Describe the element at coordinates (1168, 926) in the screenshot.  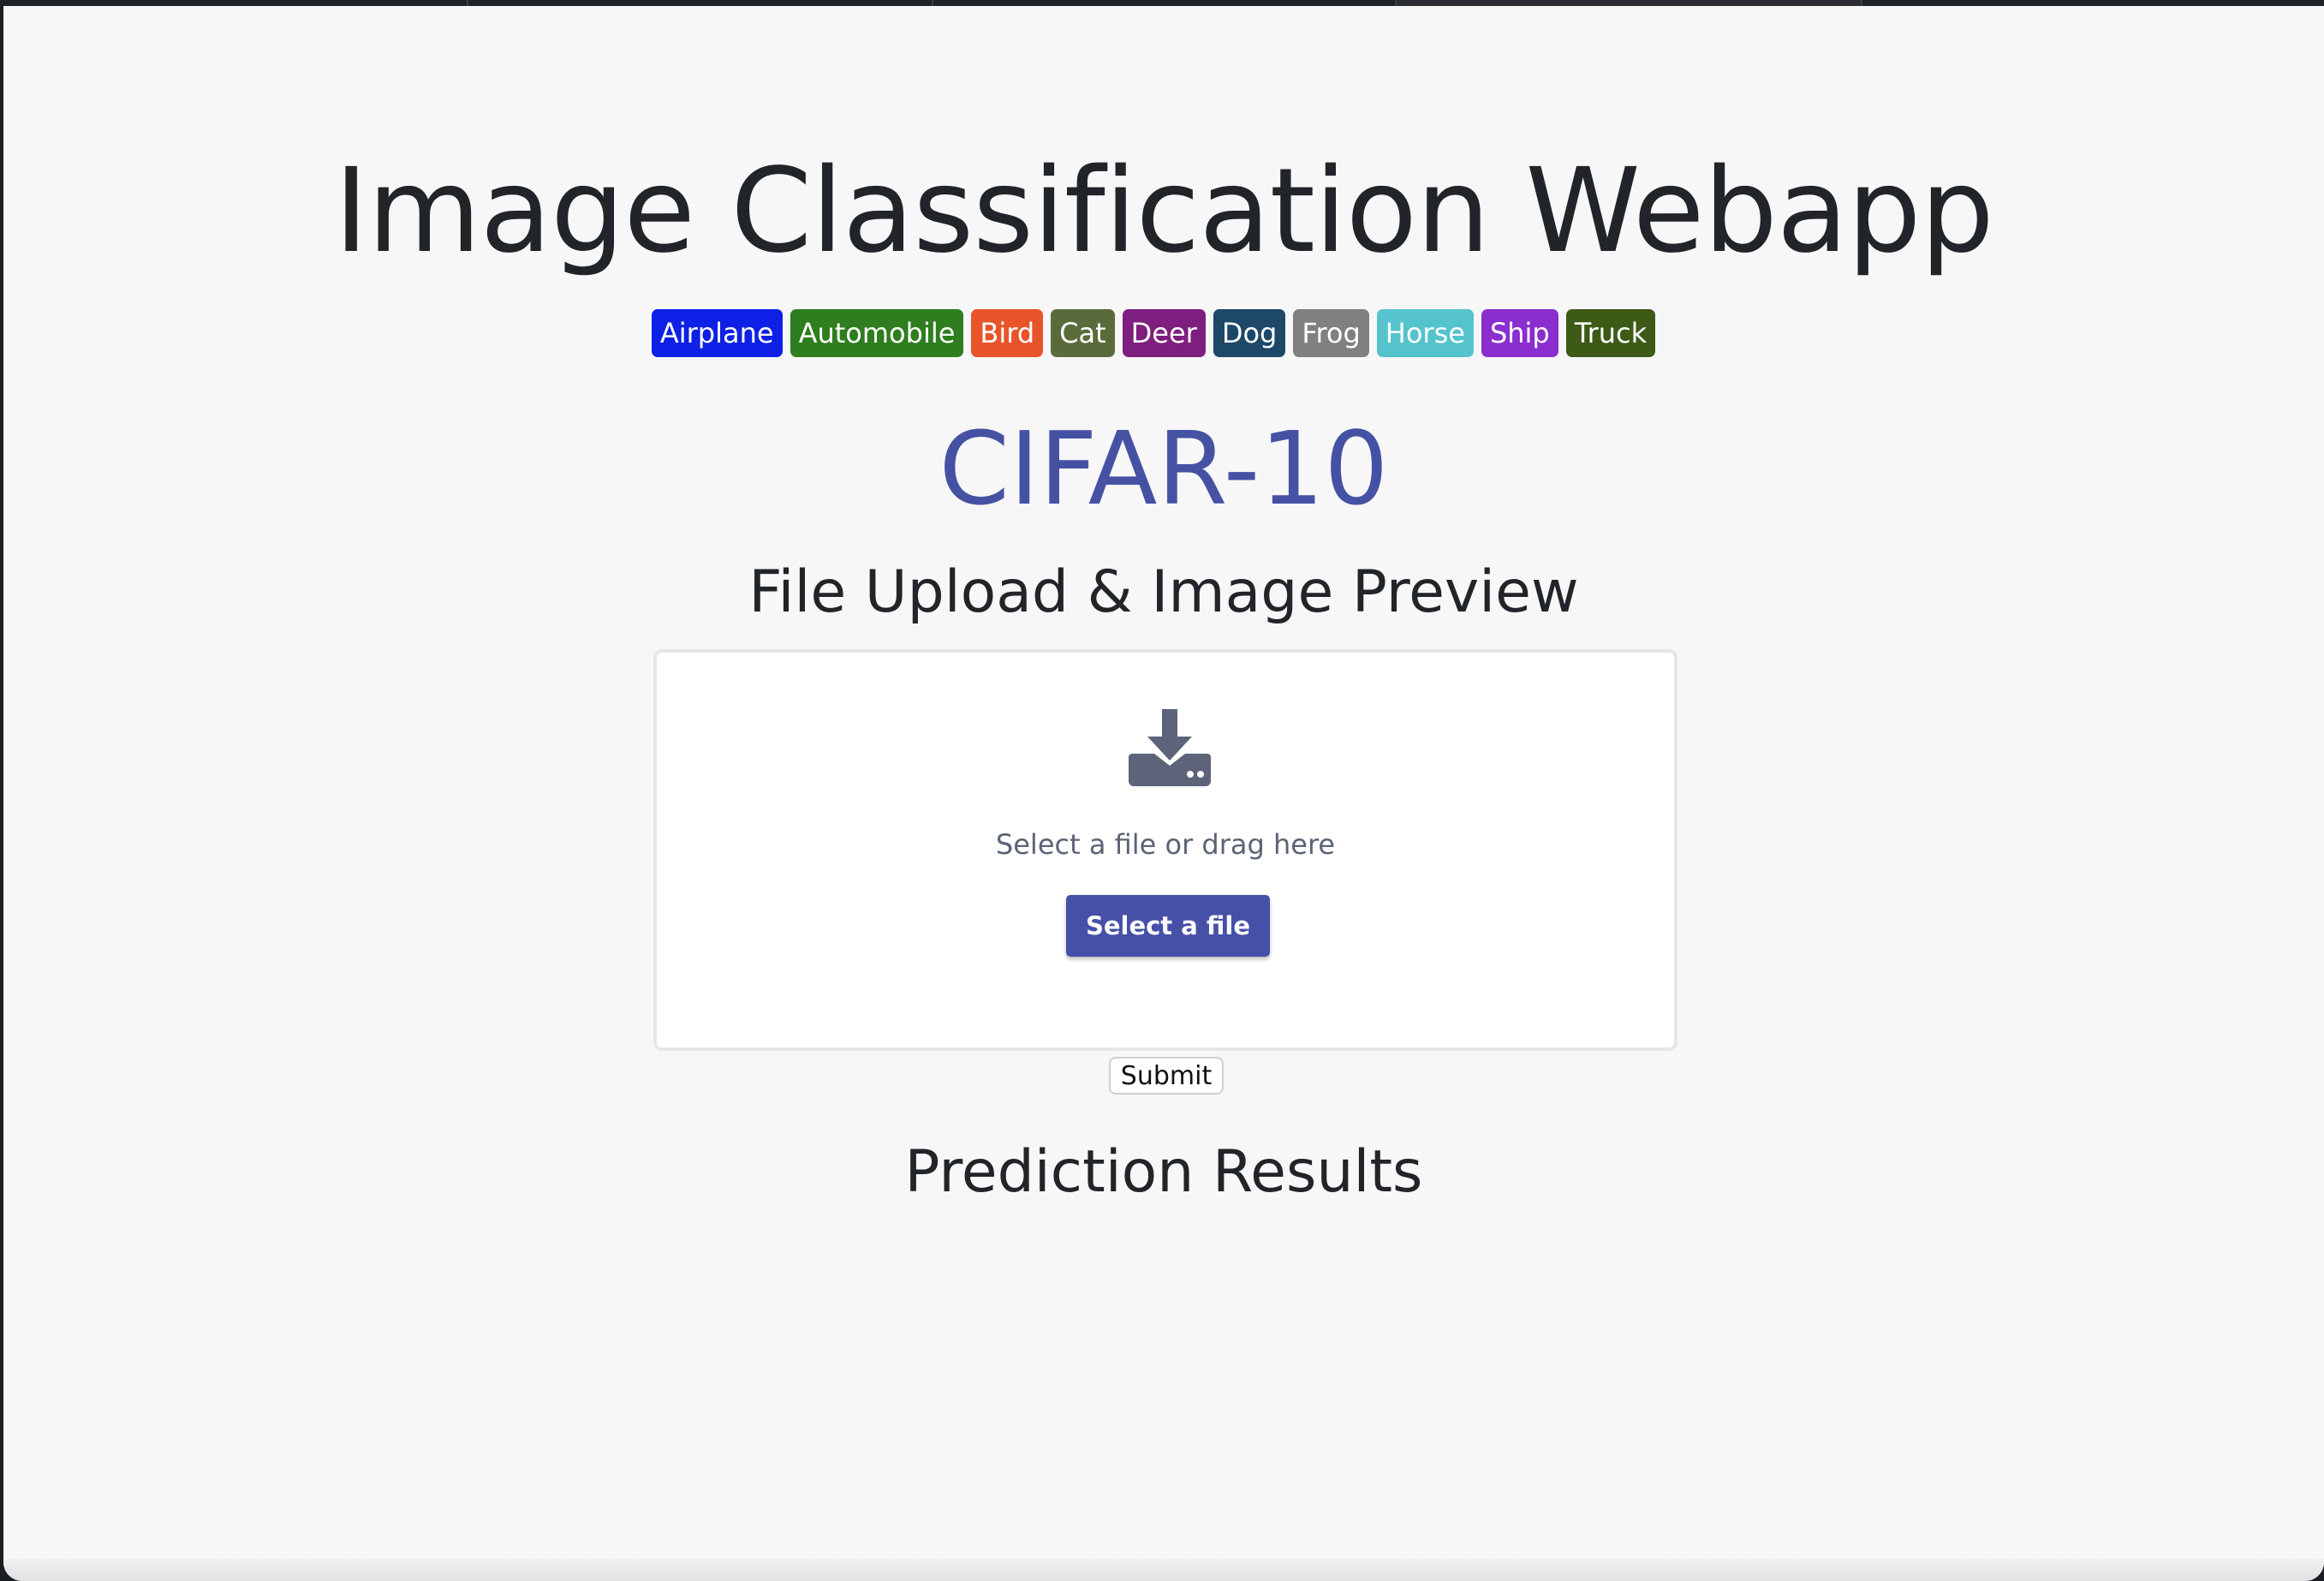
I see `select-file-button: Select a file` at that location.